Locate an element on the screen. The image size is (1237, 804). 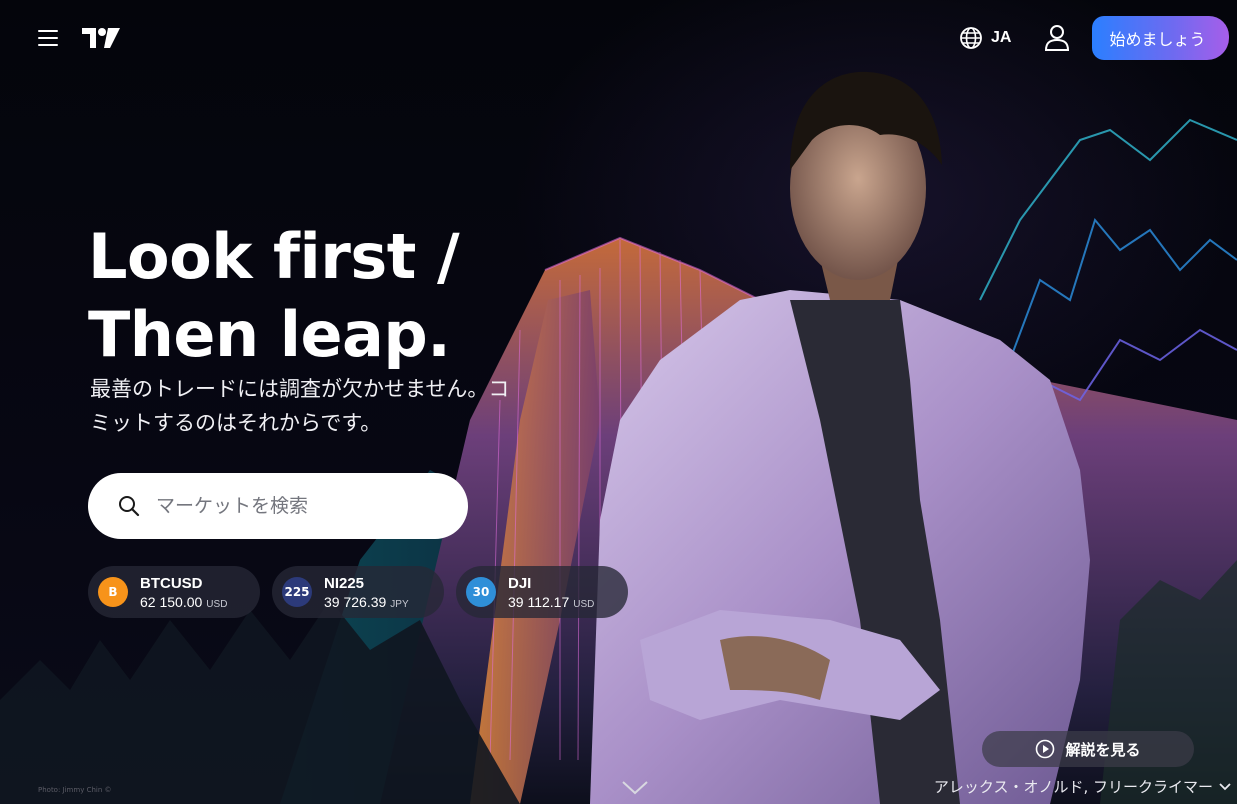
ticker-dji: 30 DJI 39 112.17 USD is located at coordinates (542, 592).